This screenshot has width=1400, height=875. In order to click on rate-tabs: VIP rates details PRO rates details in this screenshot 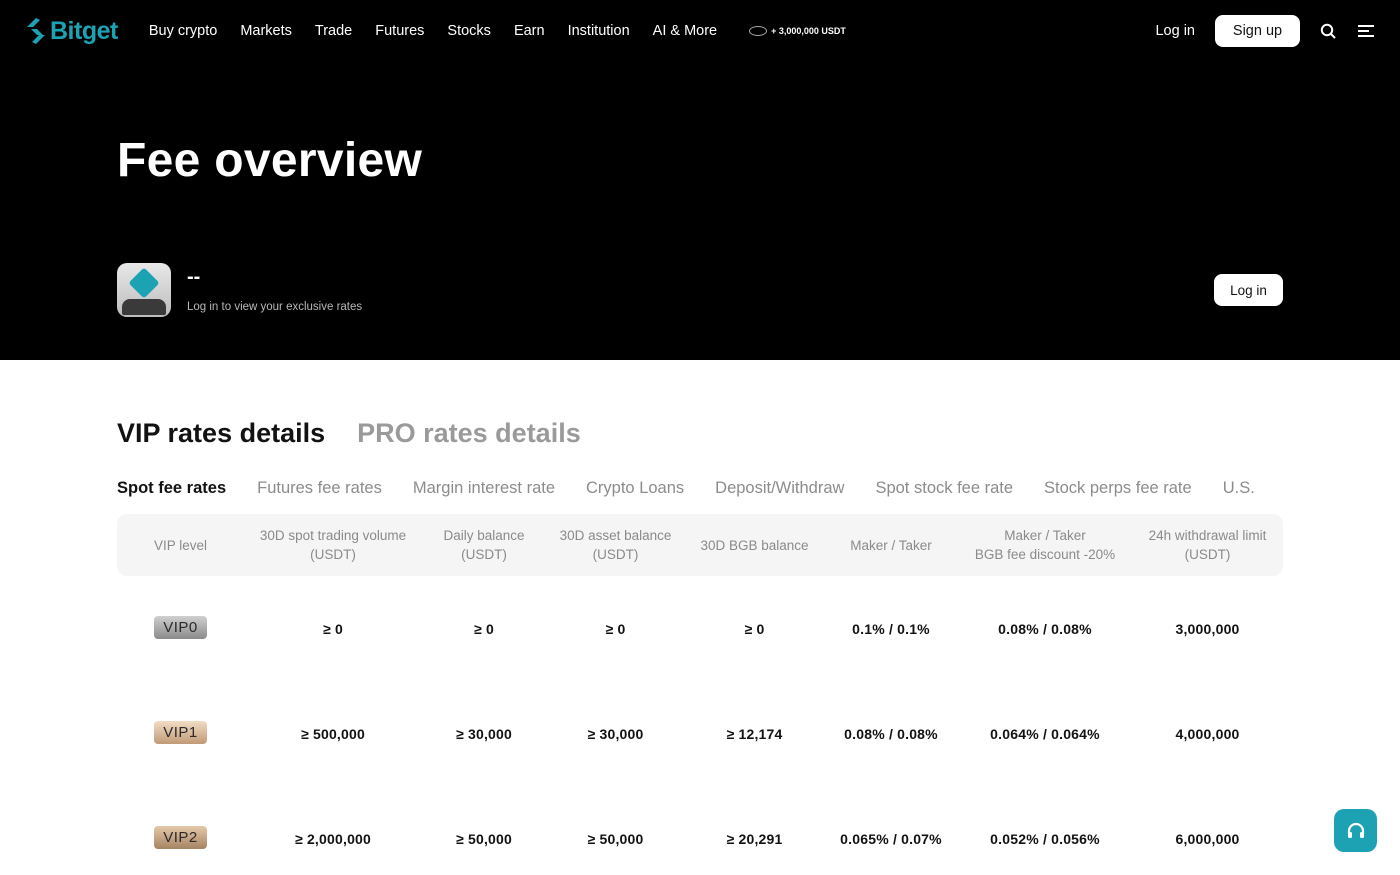, I will do `click(700, 433)`.